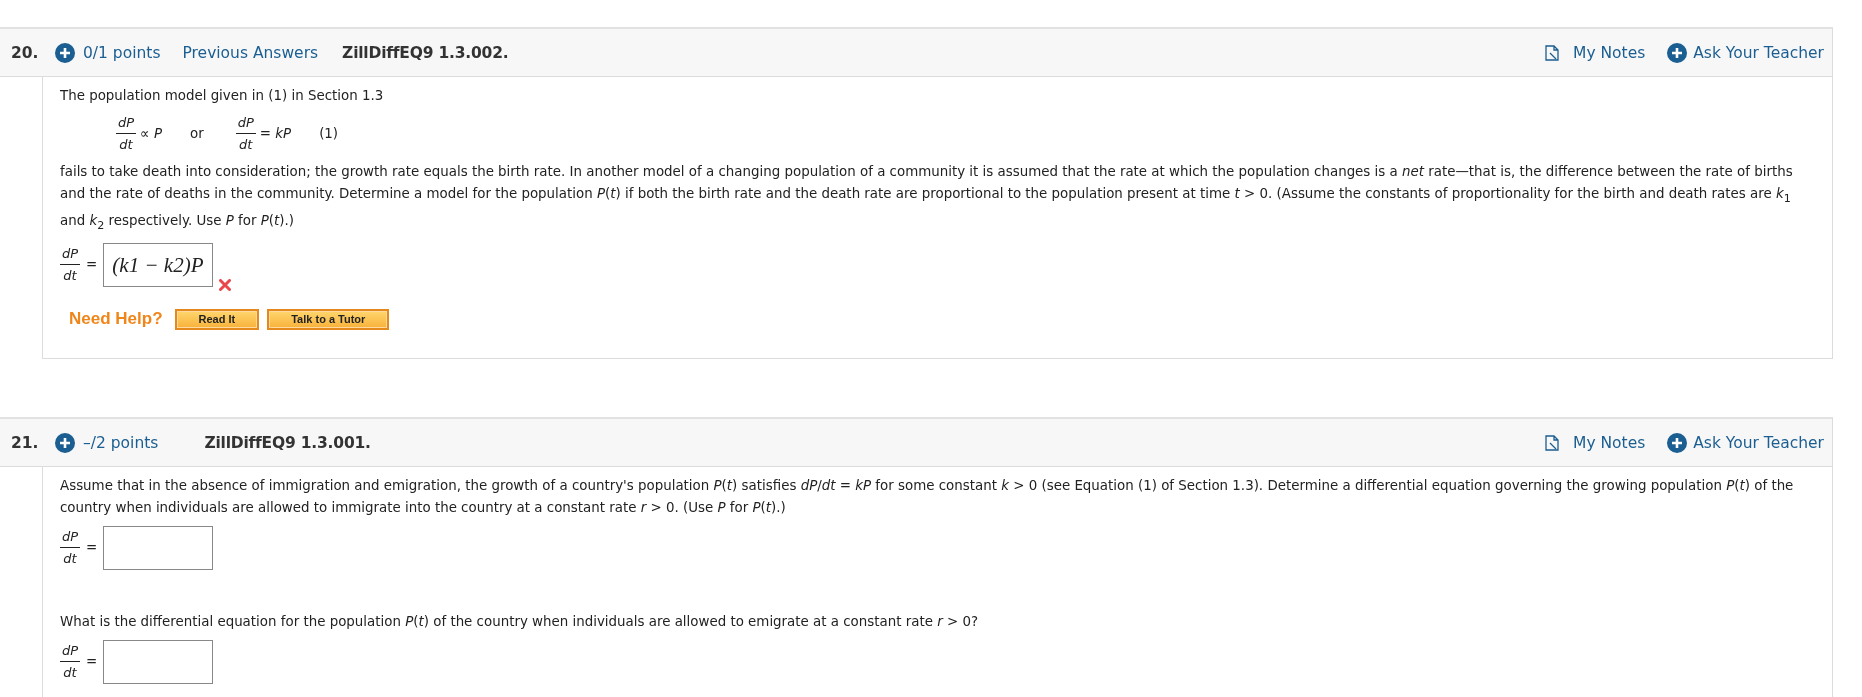 The image size is (1862, 697). Describe the element at coordinates (926, 196) in the screenshot. I see `question-text: fails to take death into consideration; the growth rate equals the birth rate. In another model of a changing population of a community it is assumed that the rate at which the population changes is a net rate—that is, the difference between the rate of births and the rate of deaths in the community. Determine a model for the population P(t) if both the birth rate and the death rate are proportional to the population present at time t > 0. (Assume the constants of proportionality for the birth and death rates are k$_{1}$ and k$_{2}$ respectively. Use P for P(t).)` at that location.